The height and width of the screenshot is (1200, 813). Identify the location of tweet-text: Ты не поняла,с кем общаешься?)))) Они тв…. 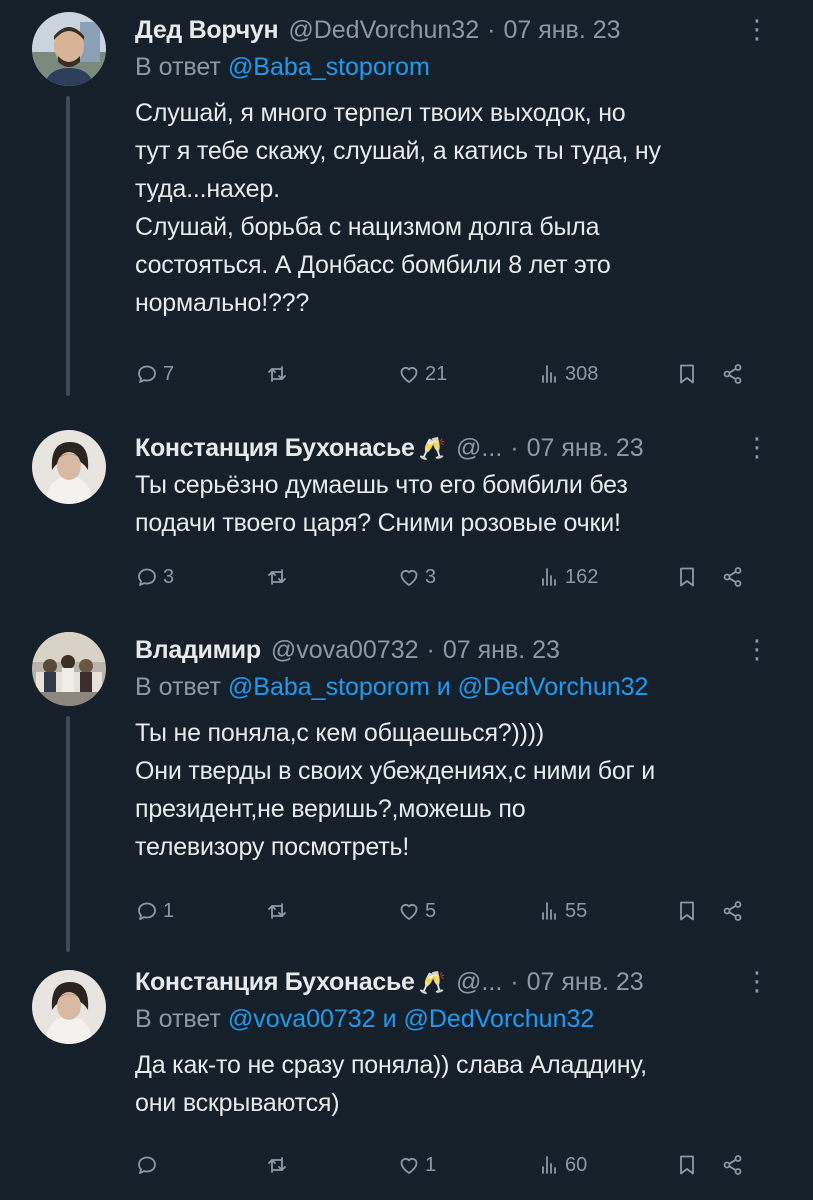
(395, 790).